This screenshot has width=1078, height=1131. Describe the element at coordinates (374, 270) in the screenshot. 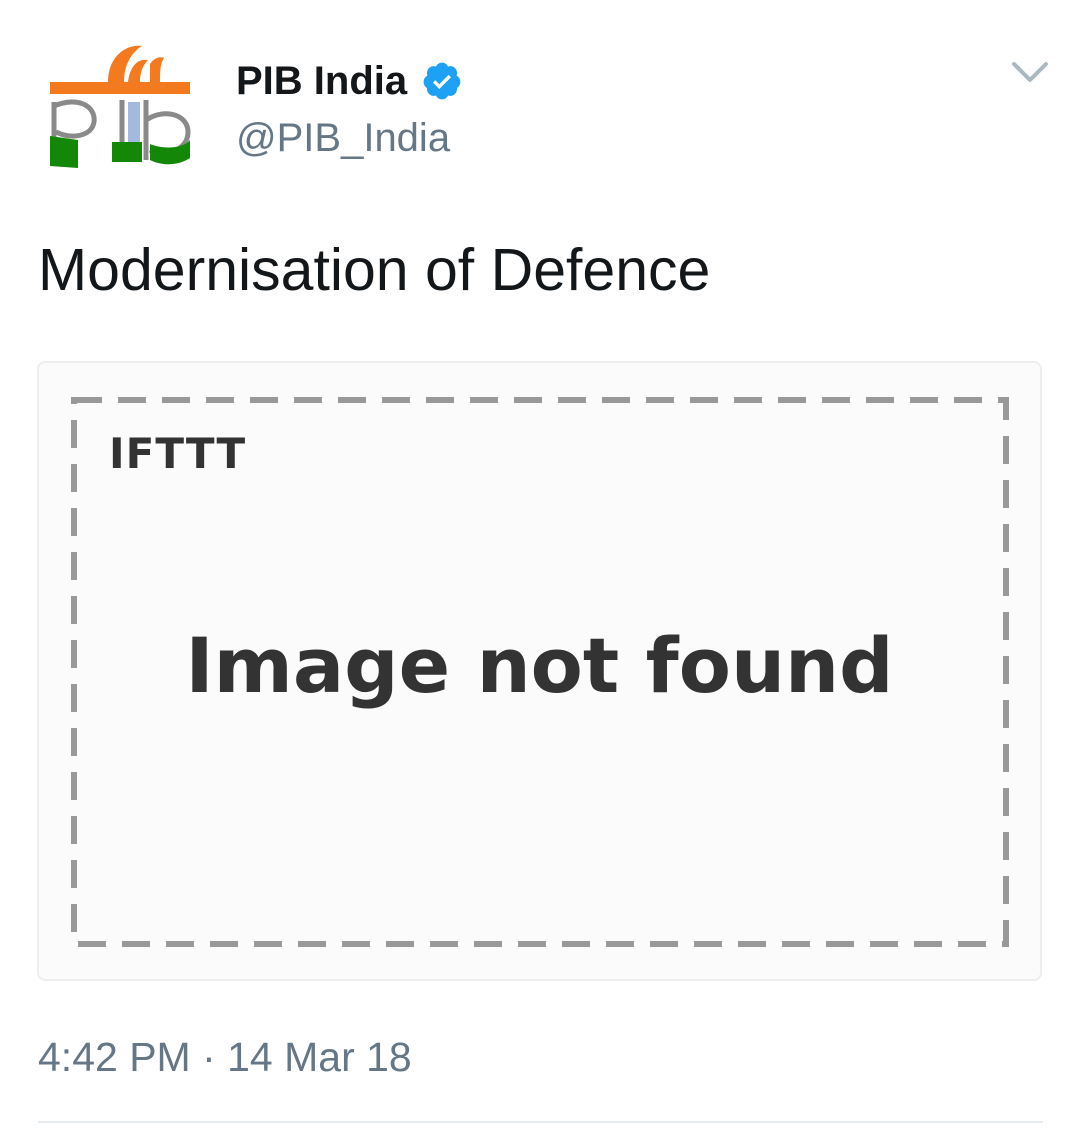

I see `tweet-text: Modernisation of Defence` at that location.